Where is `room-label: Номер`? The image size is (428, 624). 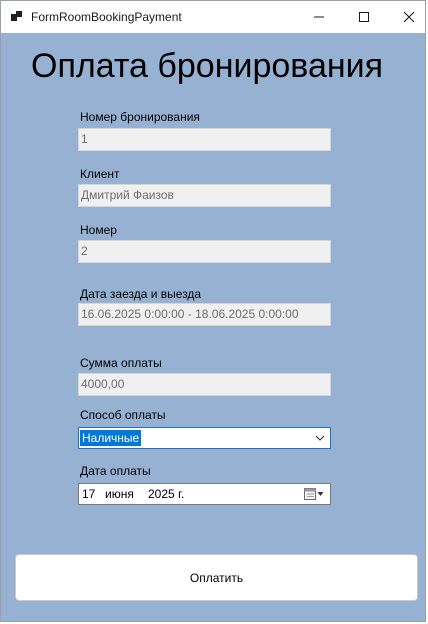 room-label: Номер is located at coordinates (98, 230).